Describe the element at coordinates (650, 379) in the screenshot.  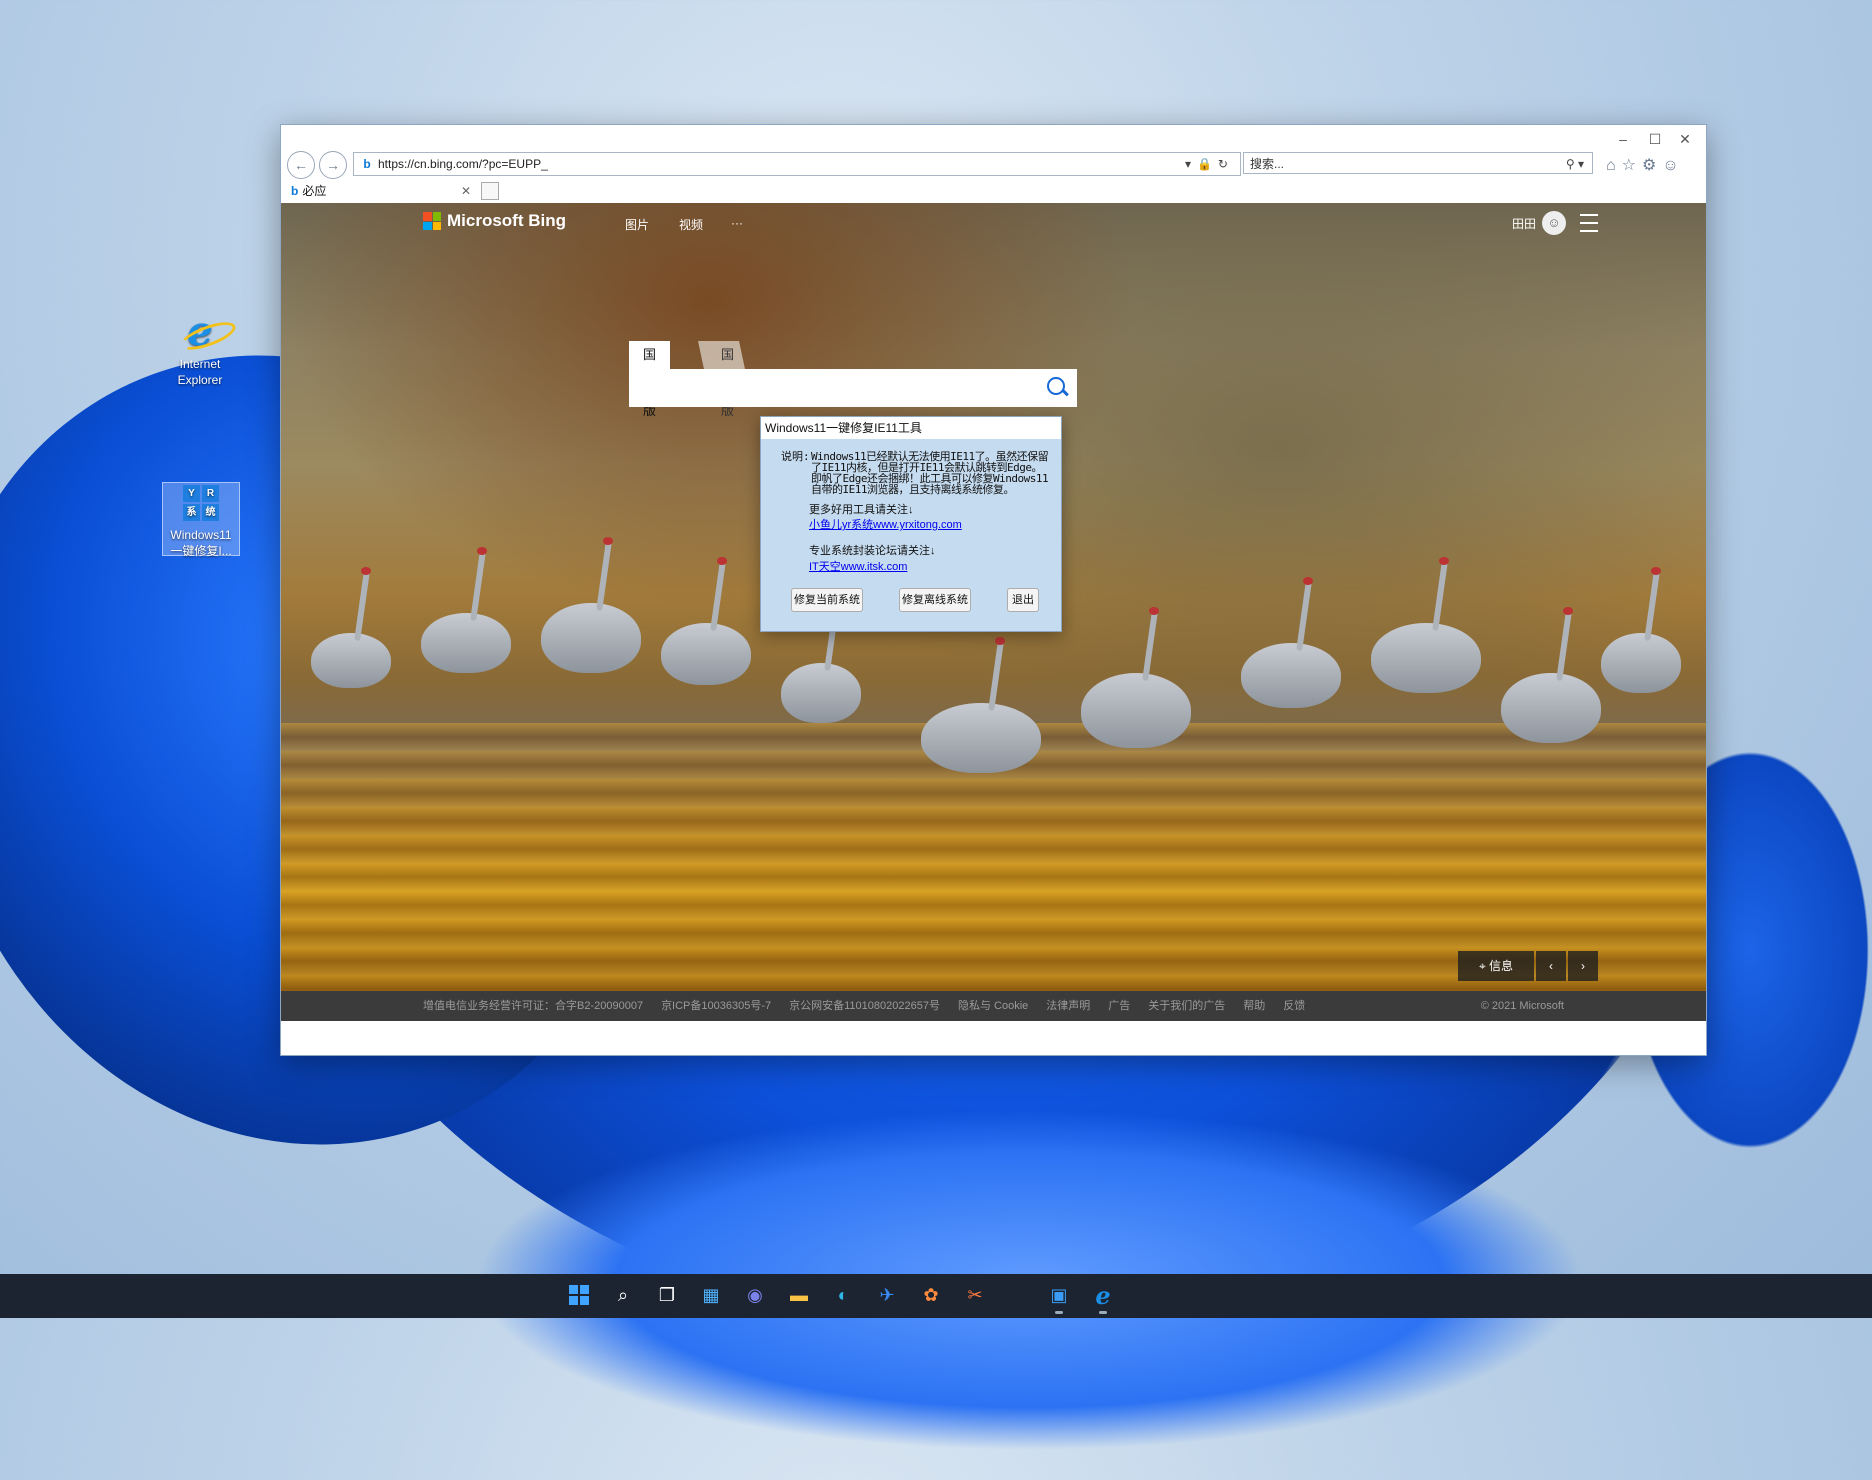
I see `tab-domestic: 国内版` at that location.